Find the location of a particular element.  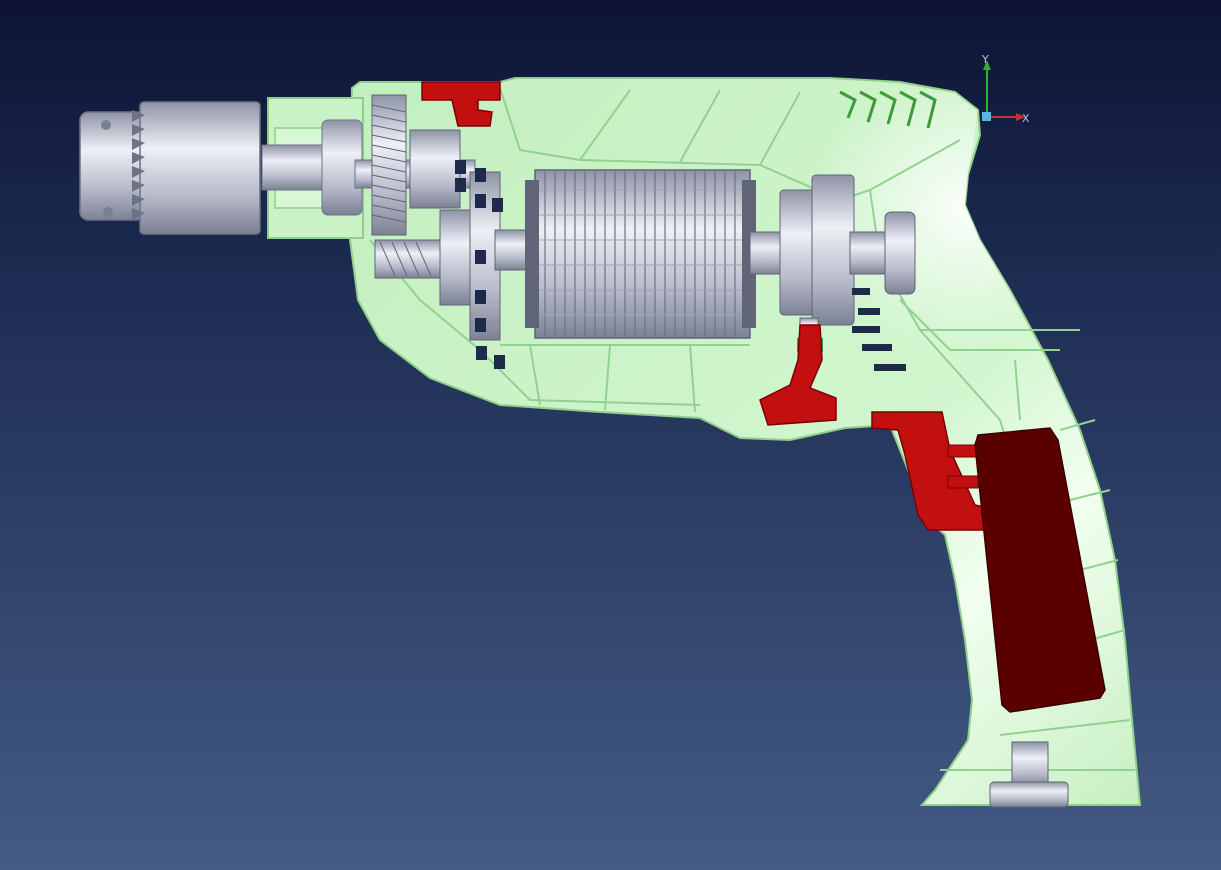

axis-triad: Y X is located at coordinates (1005, 89).